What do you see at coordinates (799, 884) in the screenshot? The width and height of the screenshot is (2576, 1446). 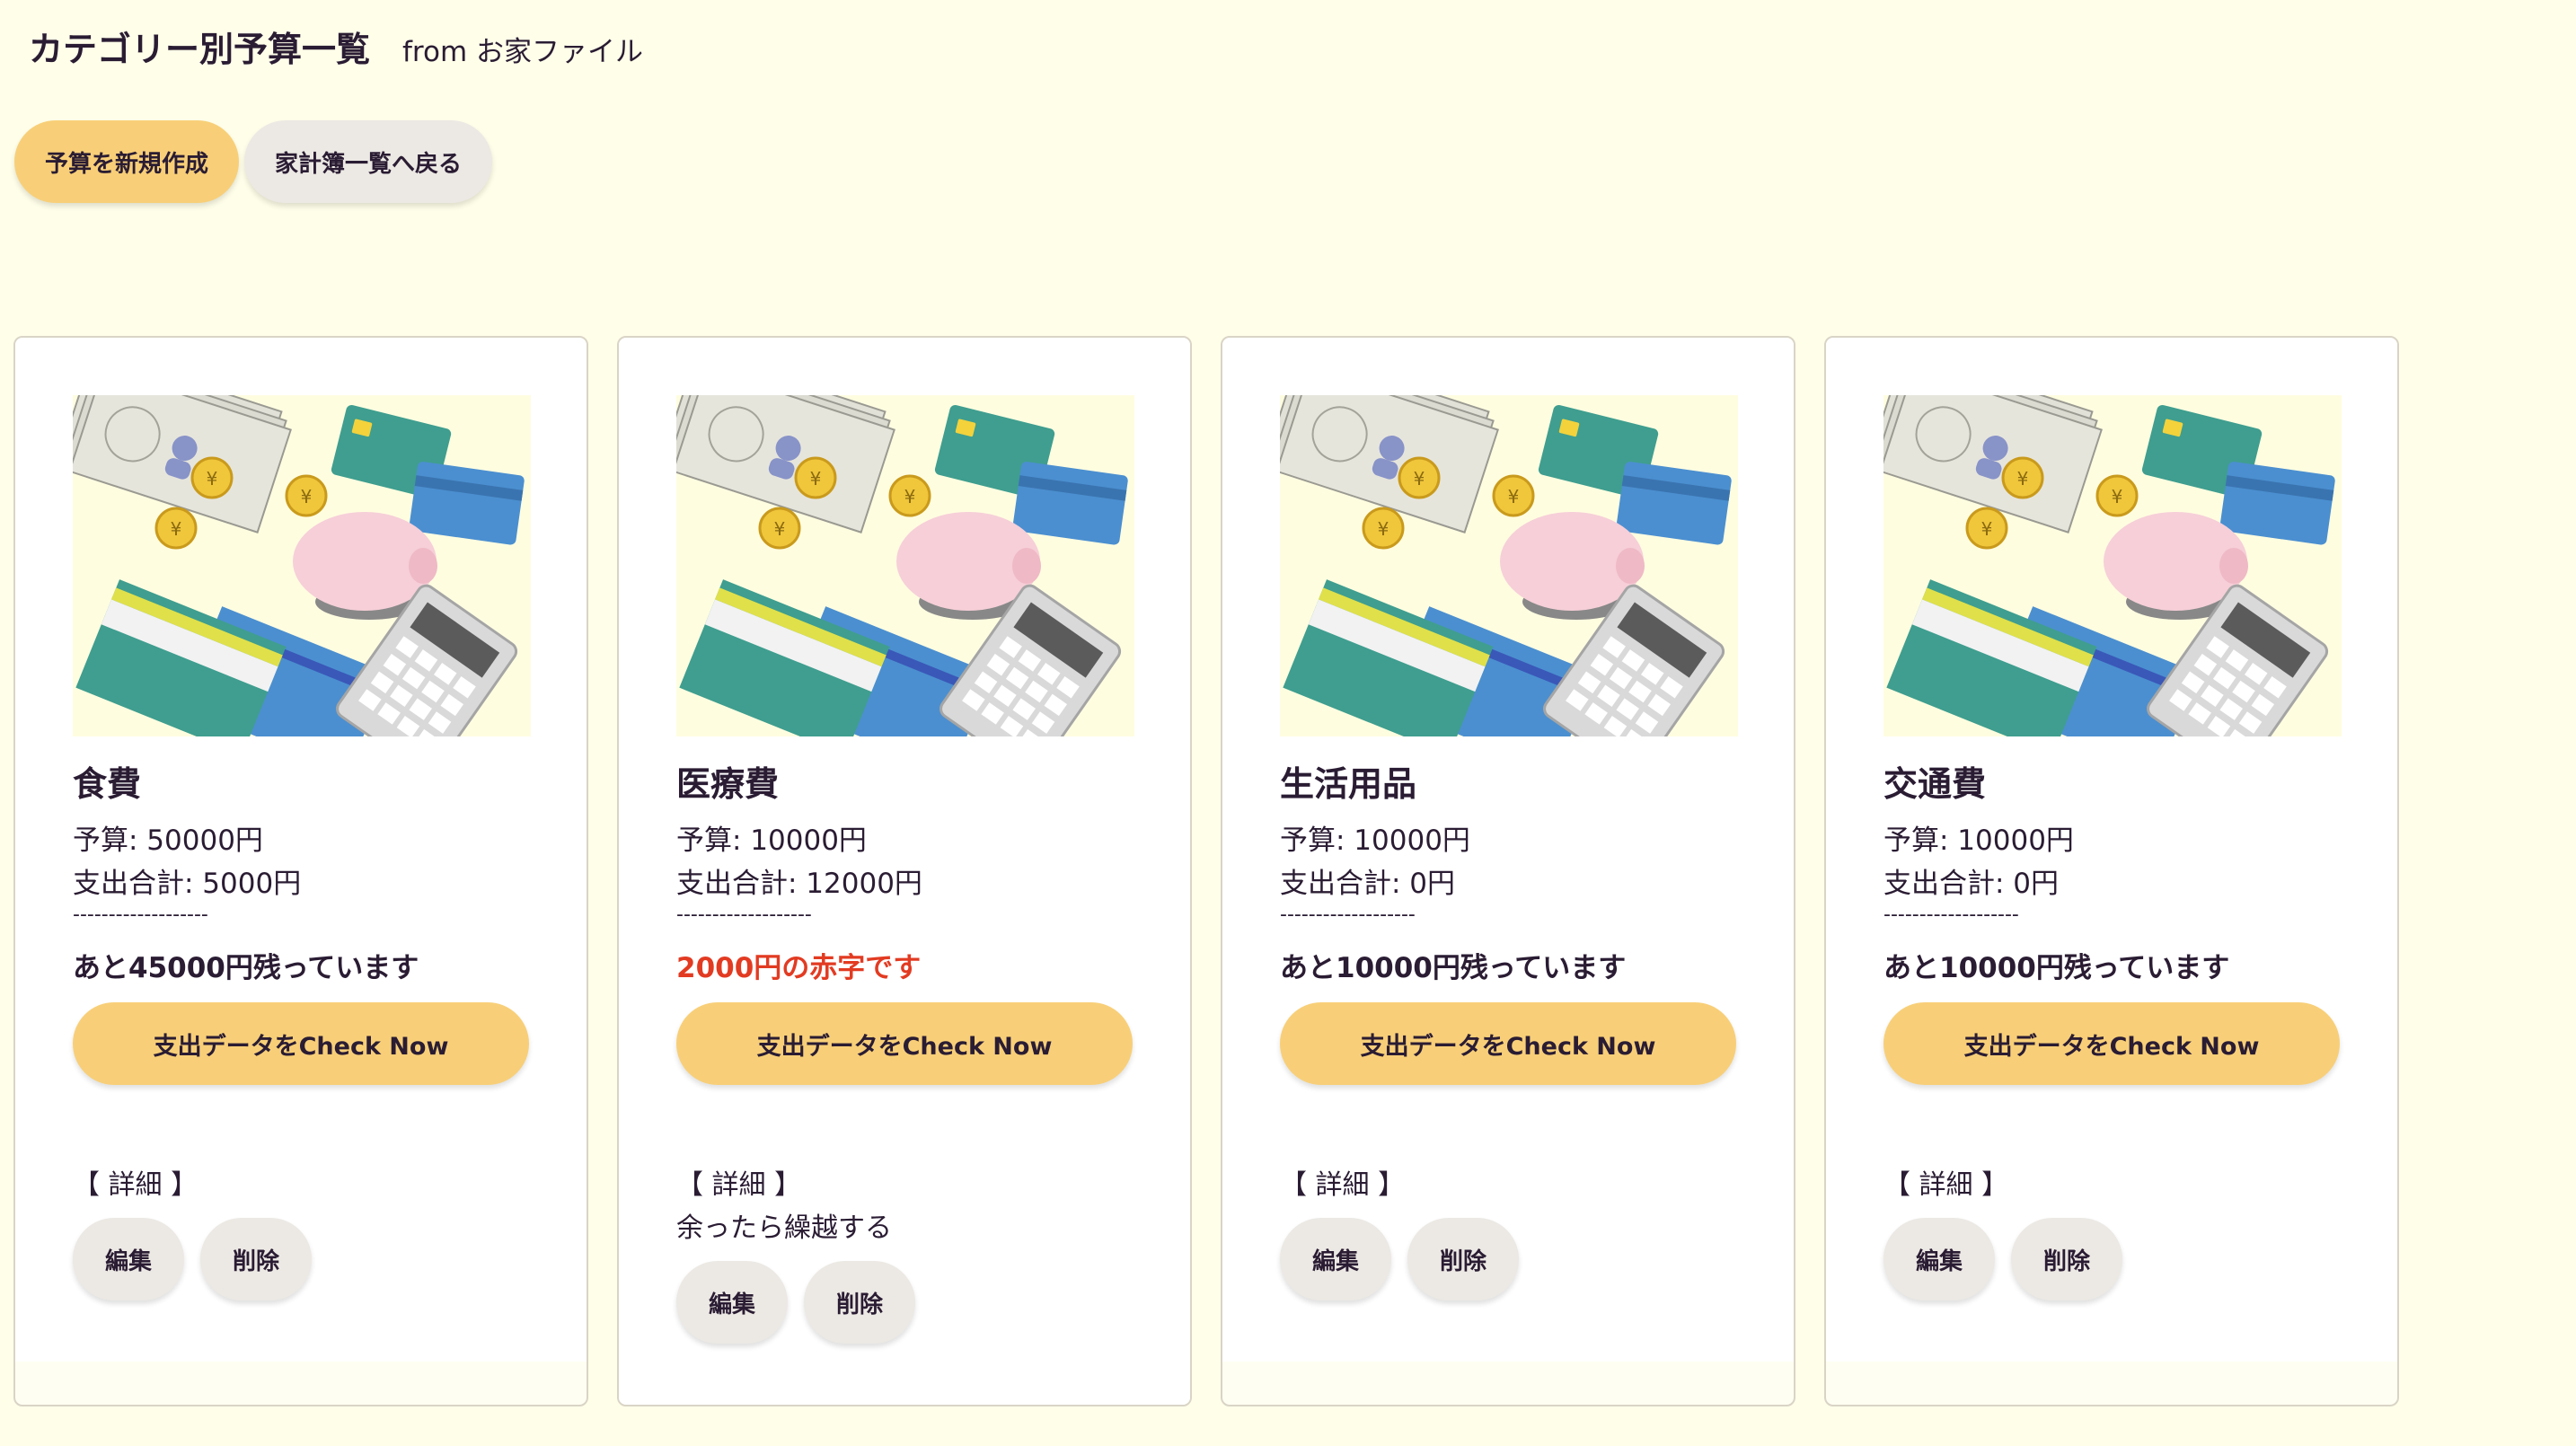 I see `spent-total: 支出合計: 12000円` at bounding box center [799, 884].